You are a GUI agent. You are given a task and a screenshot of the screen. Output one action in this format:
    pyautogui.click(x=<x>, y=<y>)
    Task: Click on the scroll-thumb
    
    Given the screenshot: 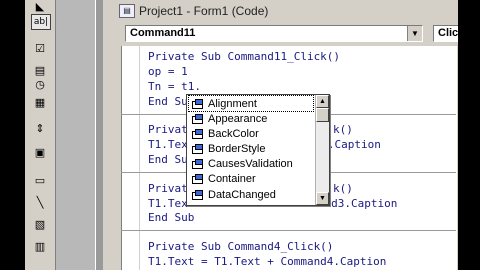 What is the action you would take?
    pyautogui.click(x=322, y=115)
    